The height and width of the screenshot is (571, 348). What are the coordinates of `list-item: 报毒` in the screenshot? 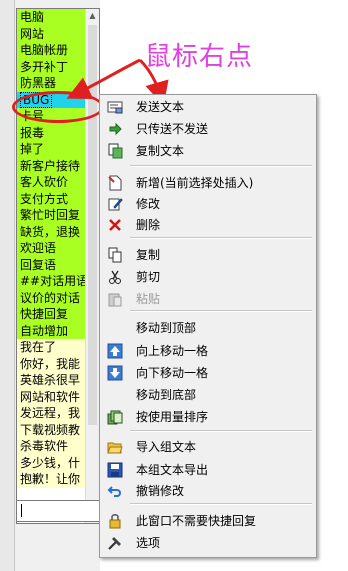 It's located at (51, 132).